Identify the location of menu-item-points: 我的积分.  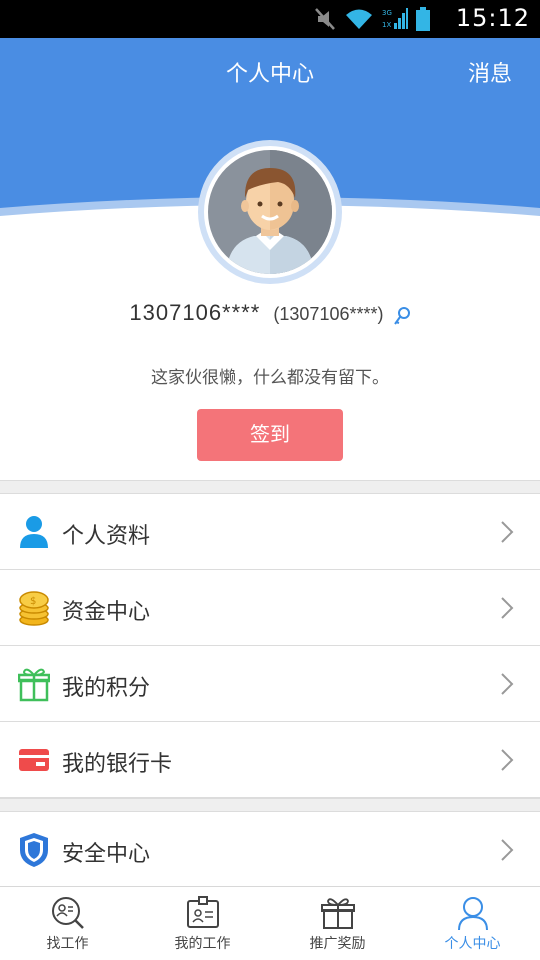
(270, 684).